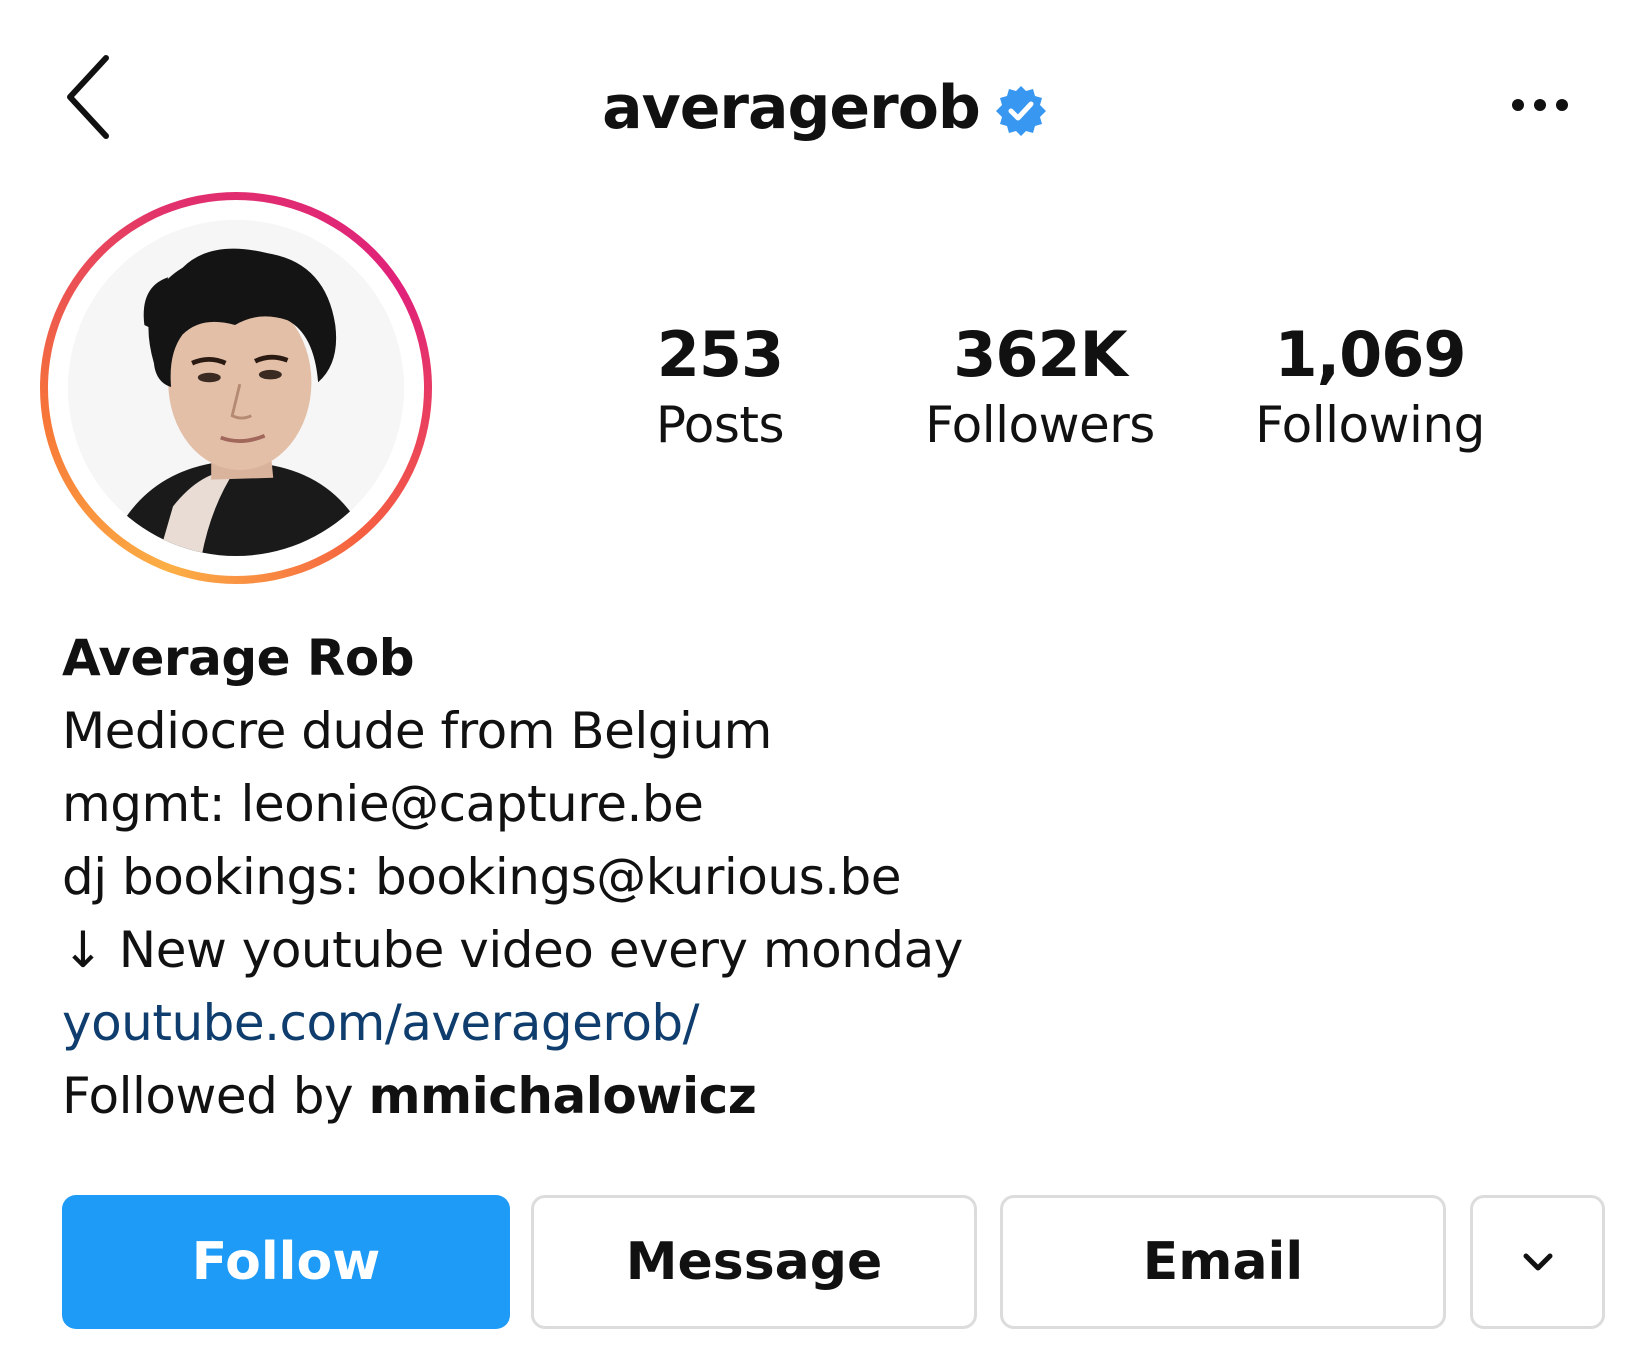 This screenshot has width=1650, height=1372. What do you see at coordinates (1040, 425) in the screenshot?
I see `followers-label: Followers` at bounding box center [1040, 425].